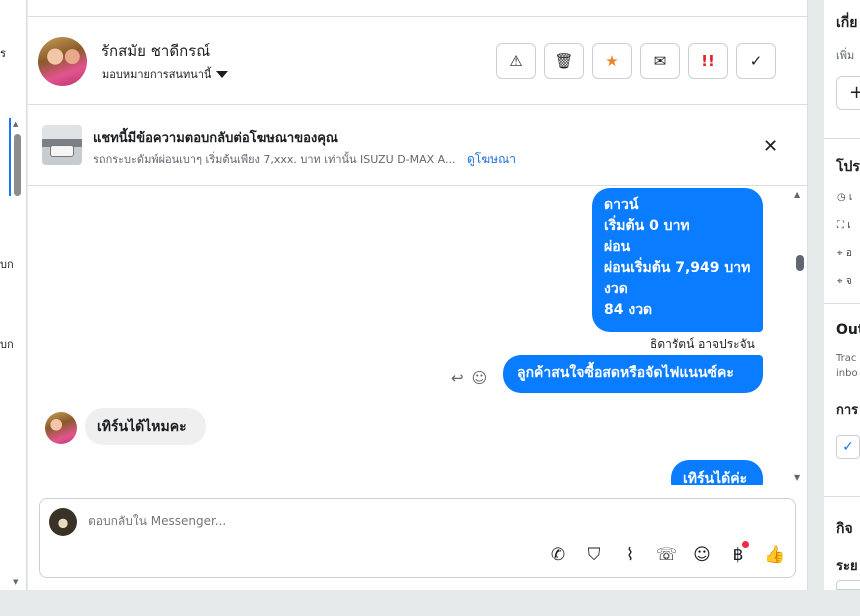 The width and height of the screenshot is (860, 616). I want to click on page-avatar, so click(63, 522).